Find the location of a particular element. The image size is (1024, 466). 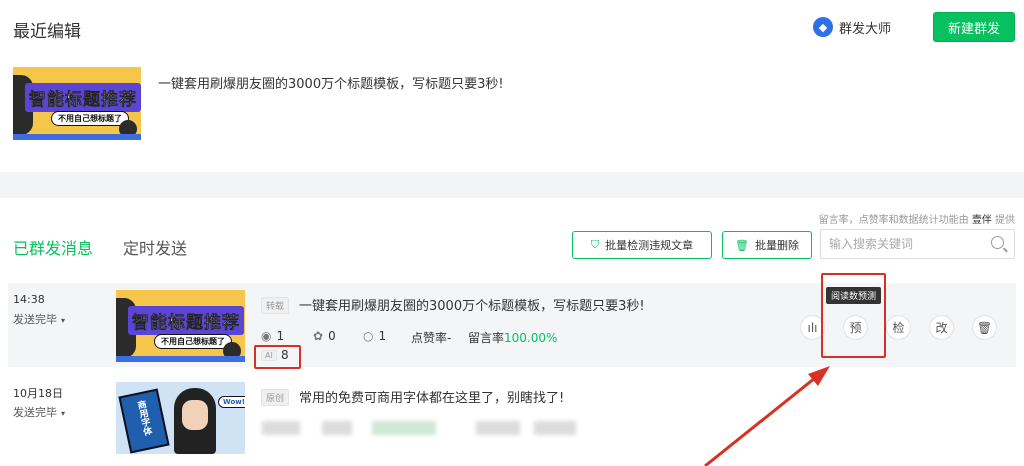

edit-button: 改 is located at coordinates (941, 327).